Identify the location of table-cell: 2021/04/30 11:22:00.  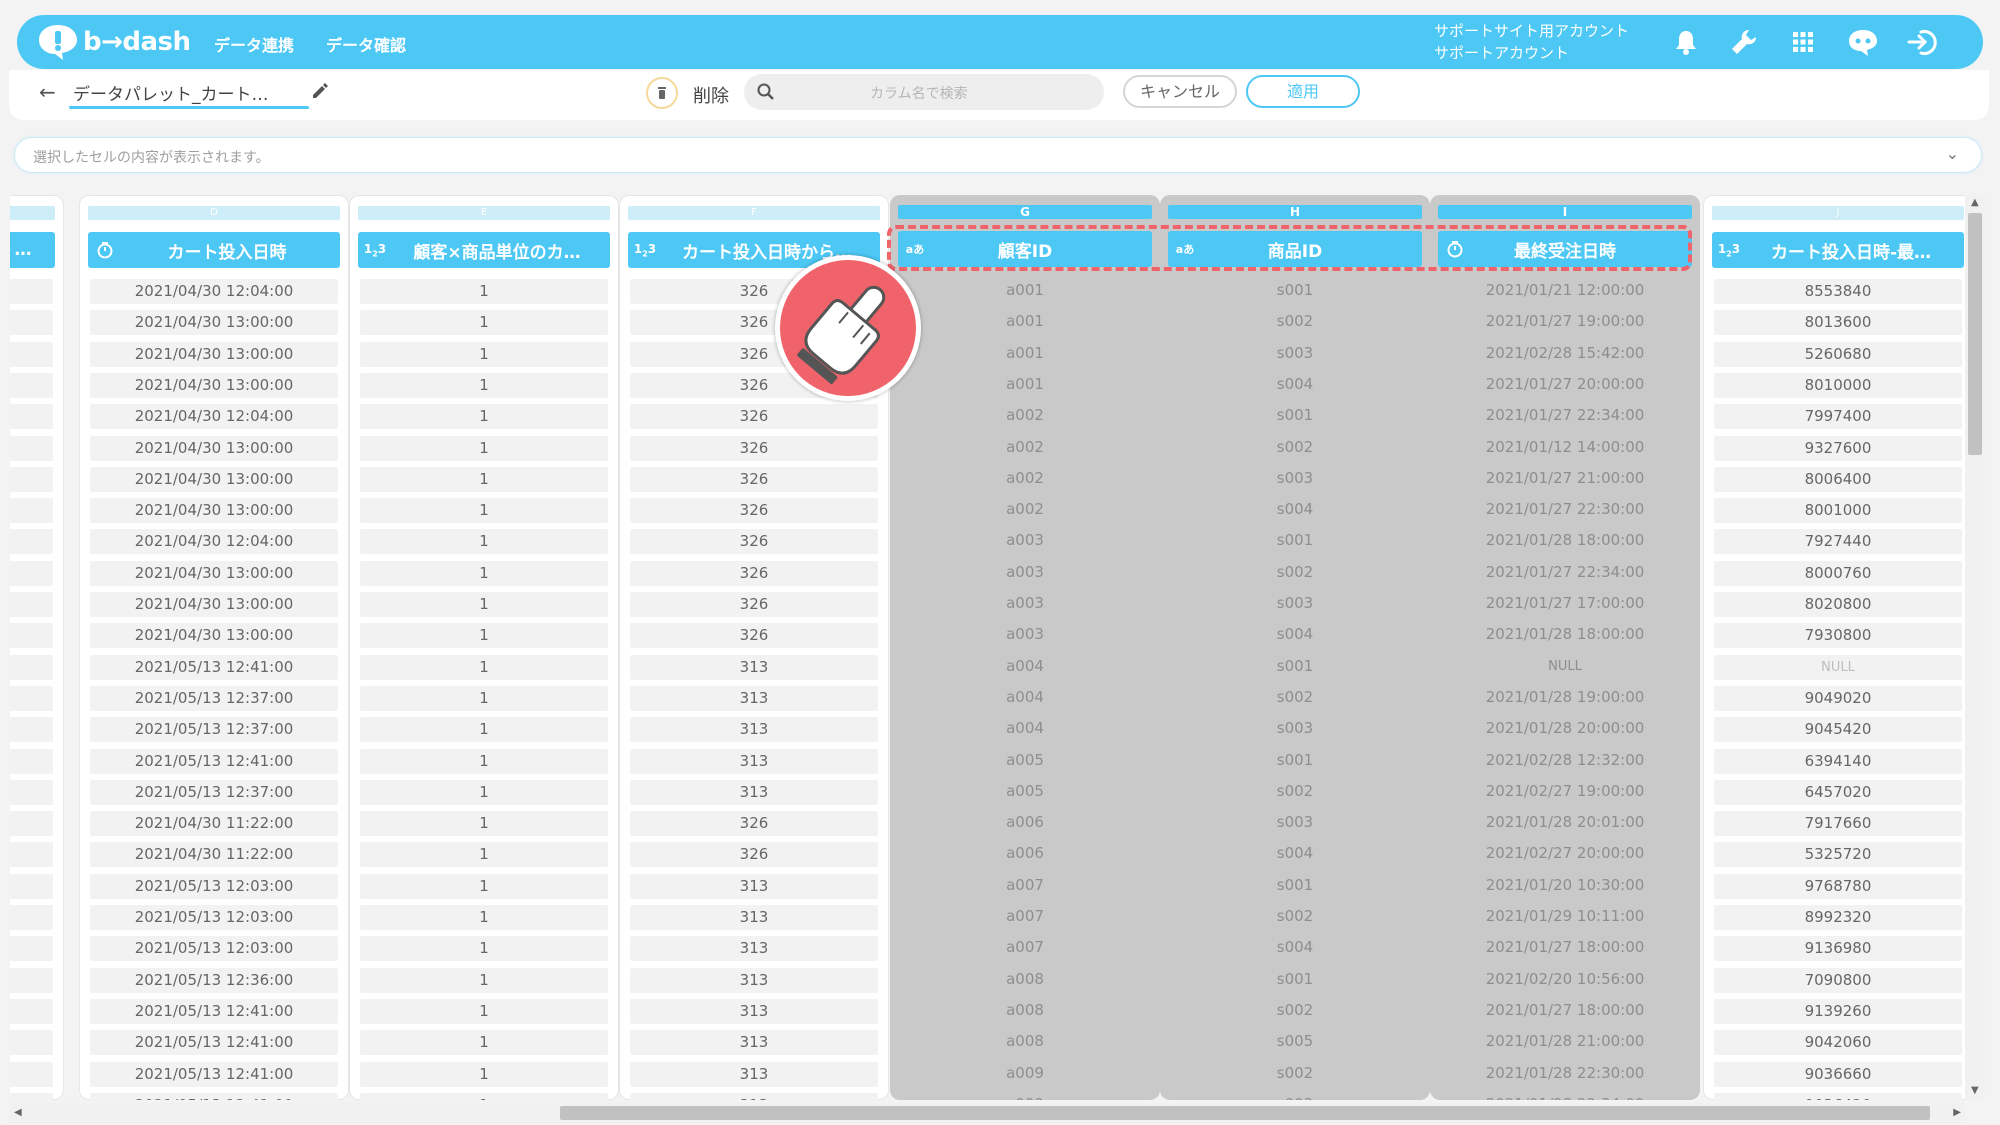
(214, 824).